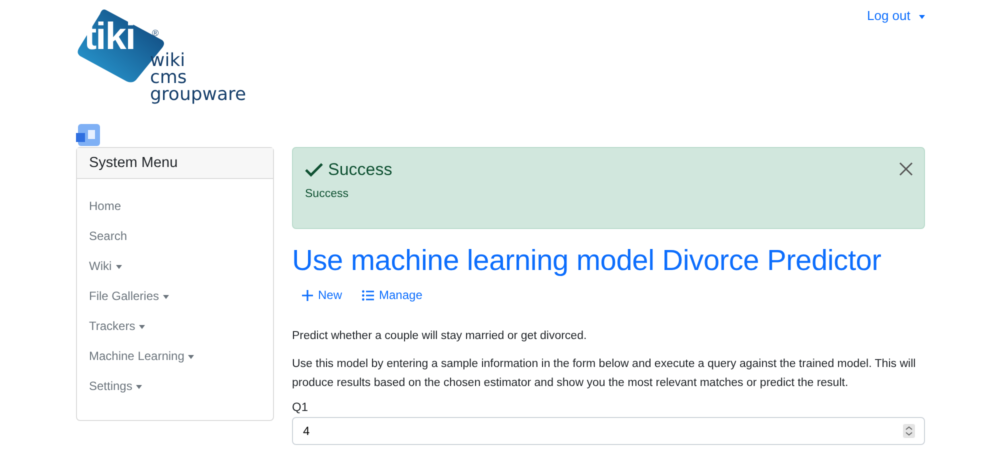 Image resolution: width=1000 pixels, height=455 pixels. What do you see at coordinates (327, 194) in the screenshot?
I see `alert-message: Success` at bounding box center [327, 194].